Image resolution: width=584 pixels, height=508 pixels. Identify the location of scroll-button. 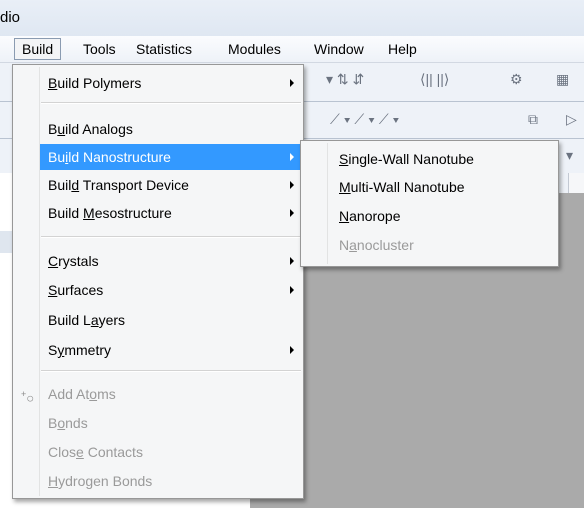
(576, 183).